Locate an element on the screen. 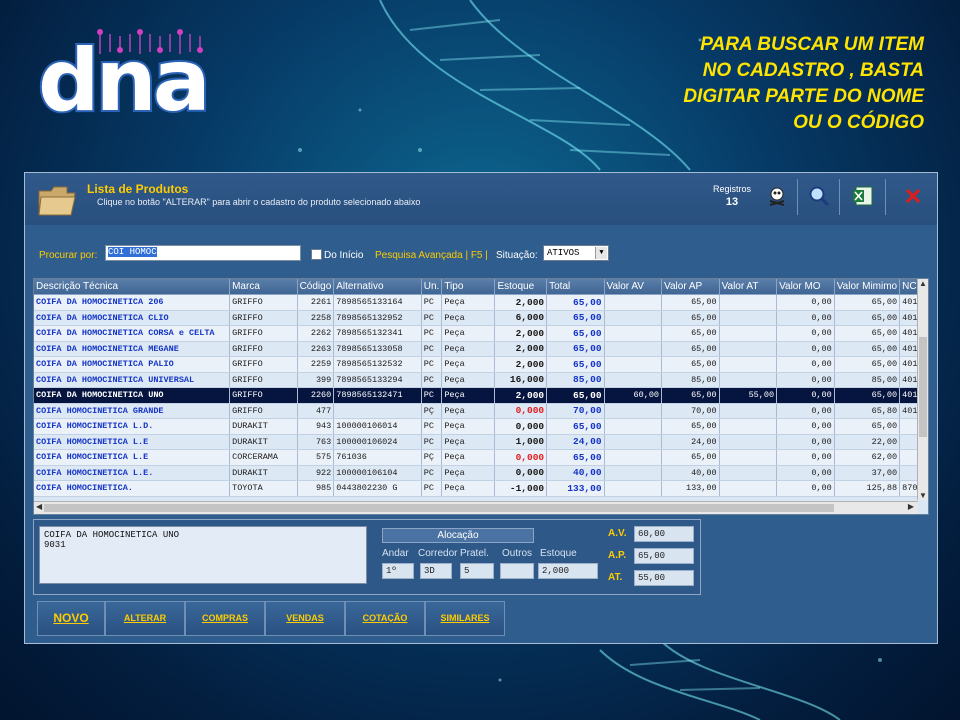  situacao-select: ATIVOS ▼ is located at coordinates (576, 253).